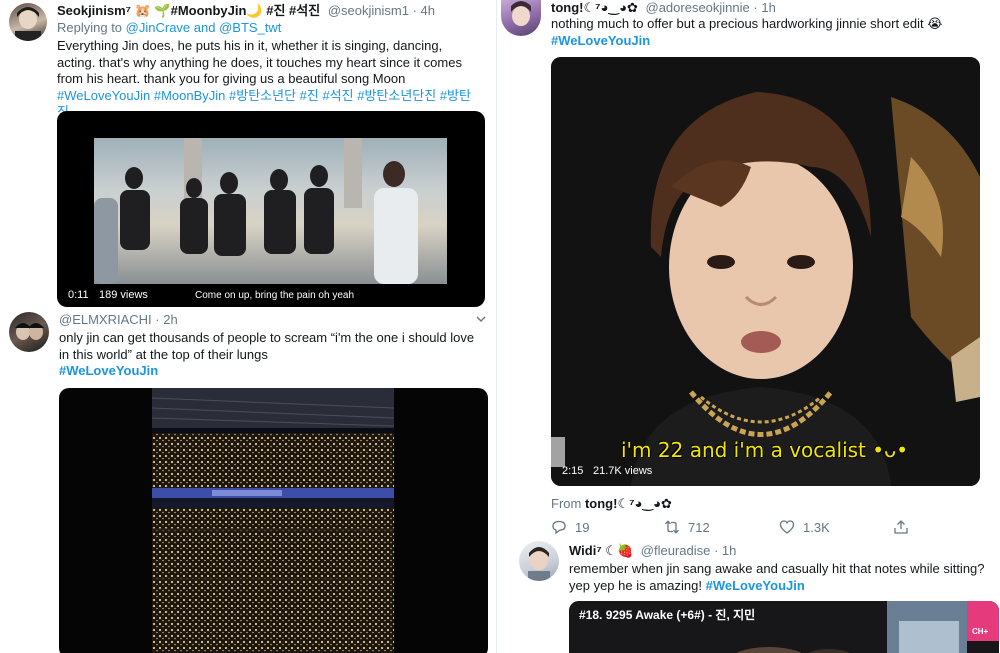 The image size is (1000, 653). What do you see at coordinates (582, 527) in the screenshot?
I see `reply-count: 19` at bounding box center [582, 527].